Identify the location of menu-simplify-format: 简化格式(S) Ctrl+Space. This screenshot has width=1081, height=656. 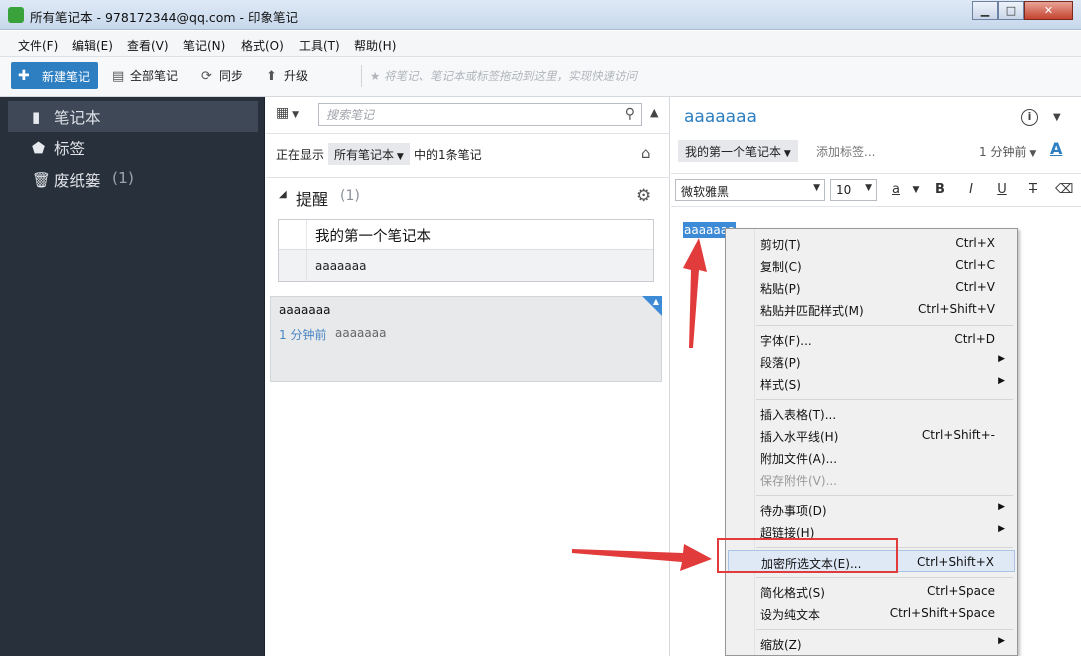
(871, 591).